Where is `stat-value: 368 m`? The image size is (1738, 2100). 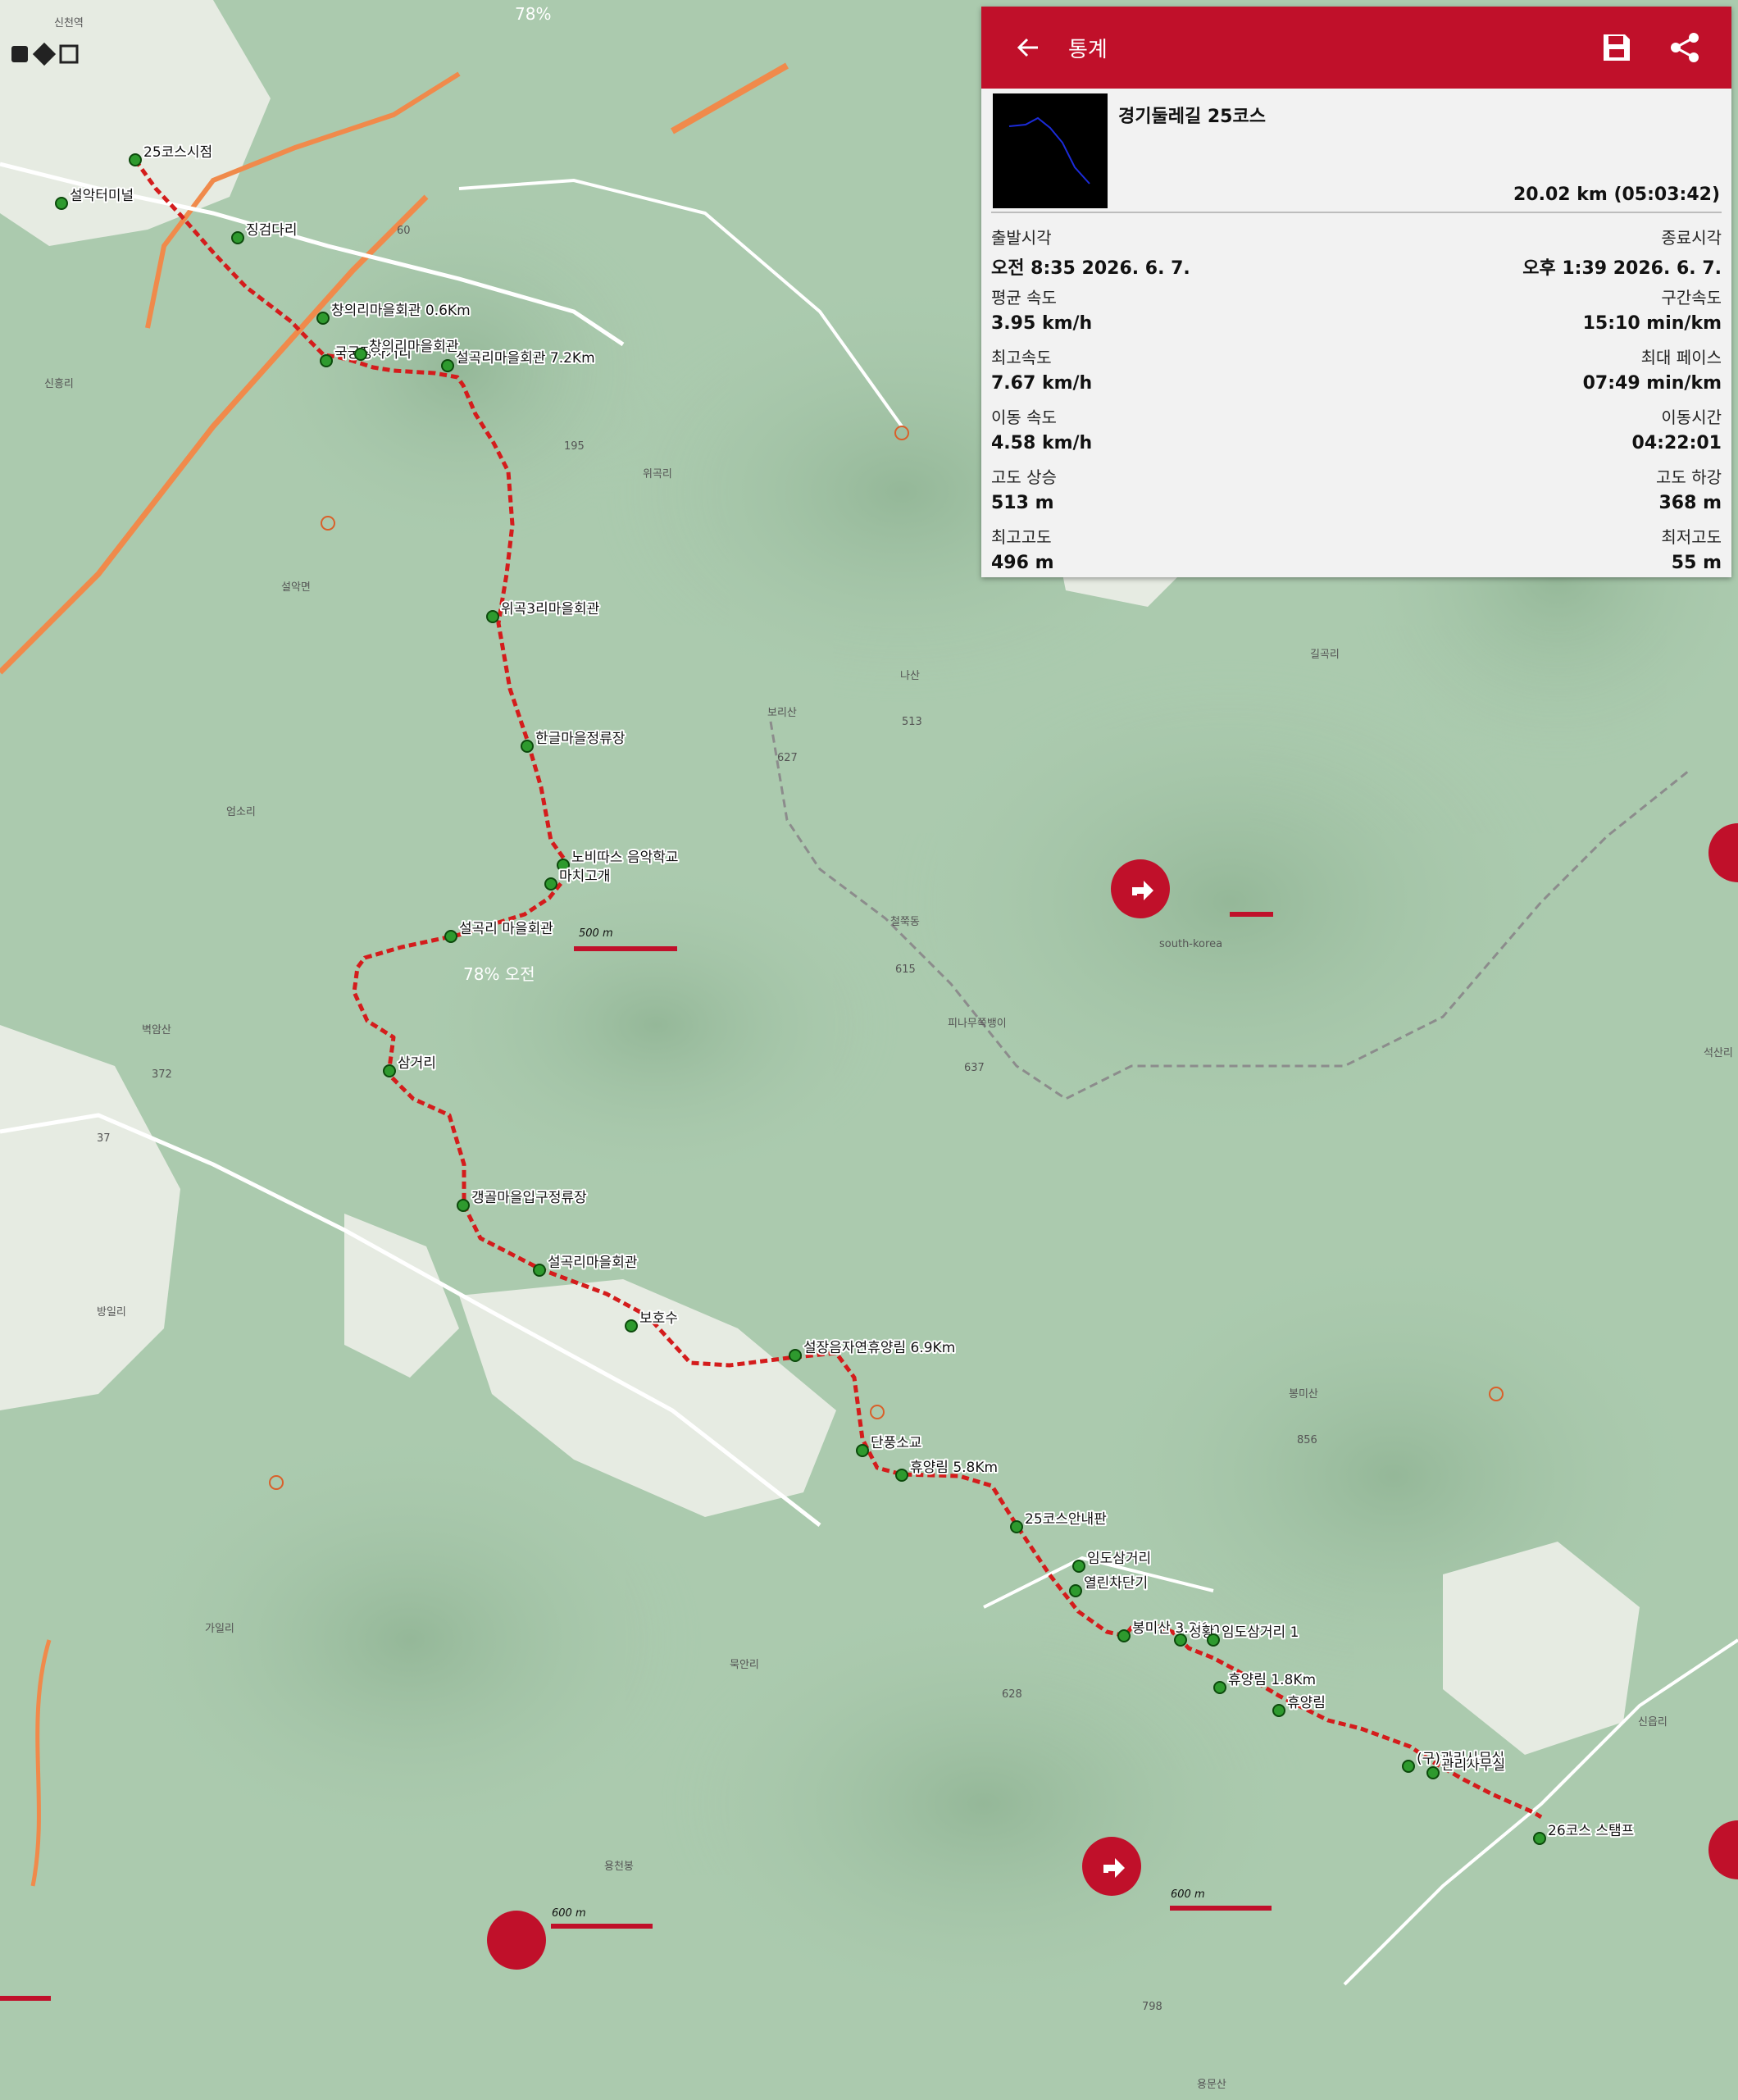
stat-value: 368 m is located at coordinates (1690, 503).